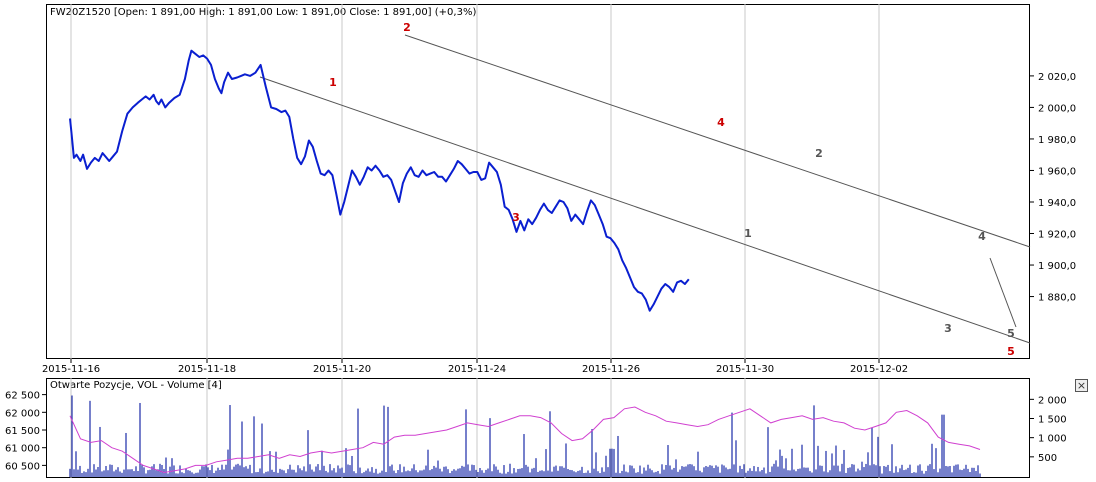  Describe the element at coordinates (1052, 439) in the screenshot. I see `volume-tick-label: 1 000` at that location.